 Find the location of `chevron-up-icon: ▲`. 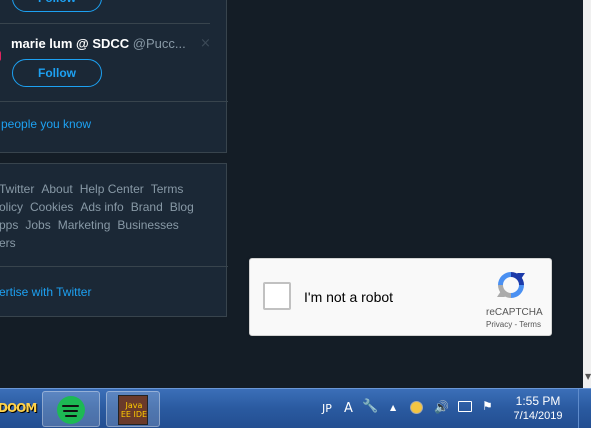

chevron-up-icon: ▲ is located at coordinates (393, 407).